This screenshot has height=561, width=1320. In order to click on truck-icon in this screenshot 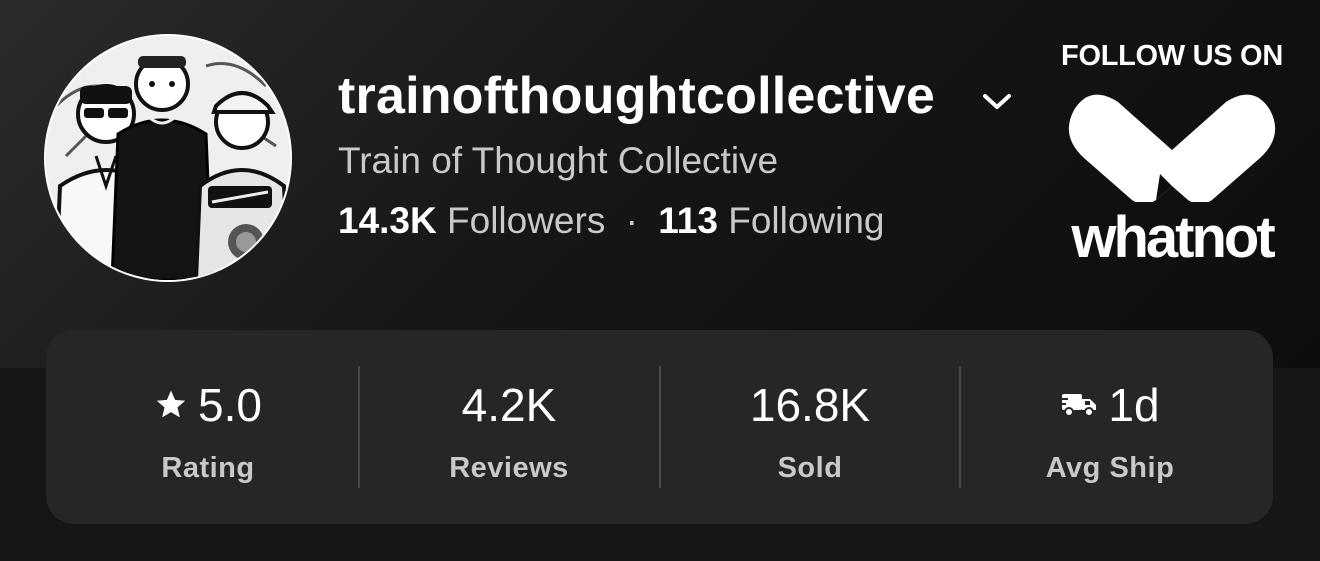, I will do `click(1079, 405)`.